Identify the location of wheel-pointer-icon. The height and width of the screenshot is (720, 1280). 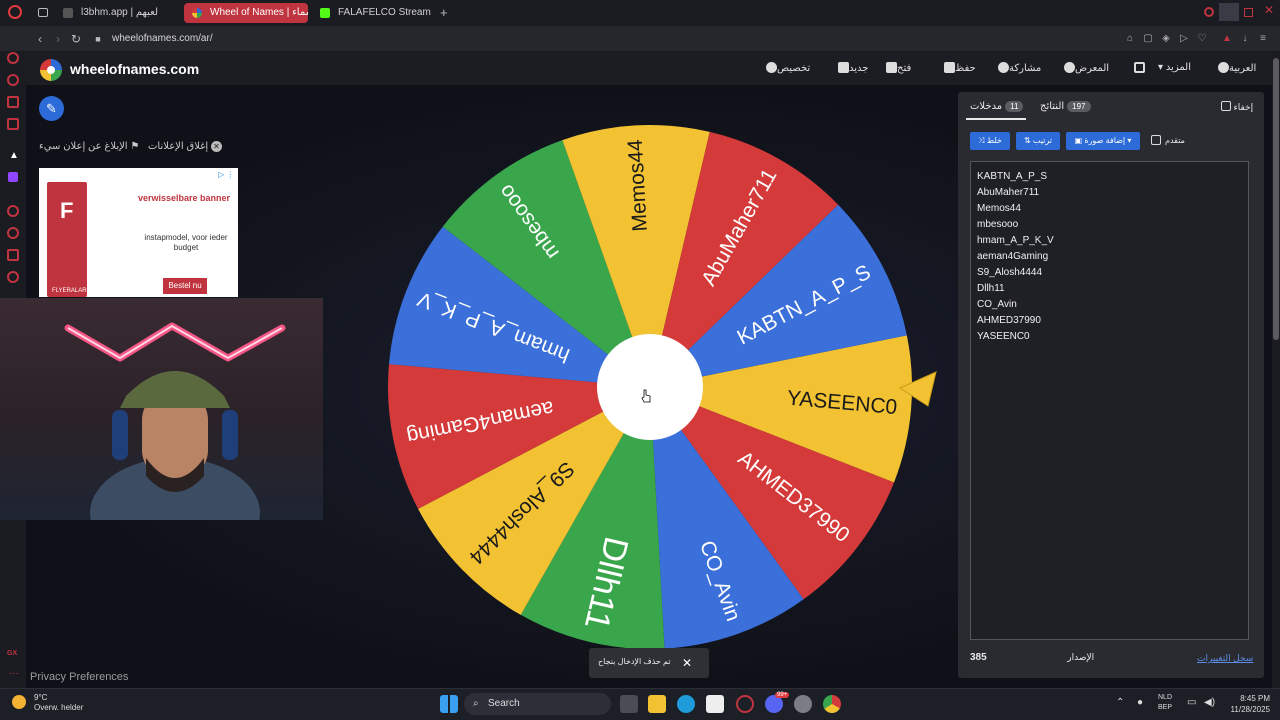
(917, 389).